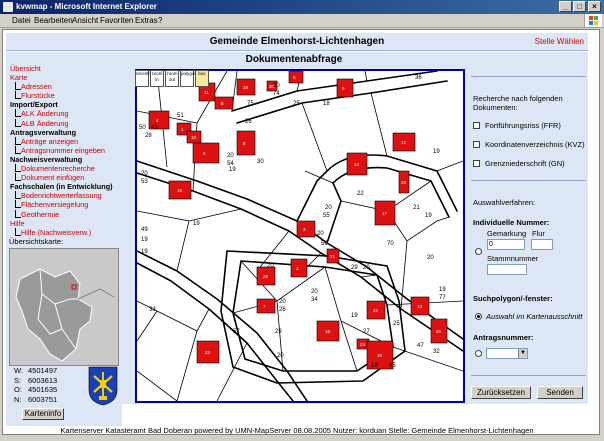  I want to click on menu-datei: Datei, so click(21, 20).